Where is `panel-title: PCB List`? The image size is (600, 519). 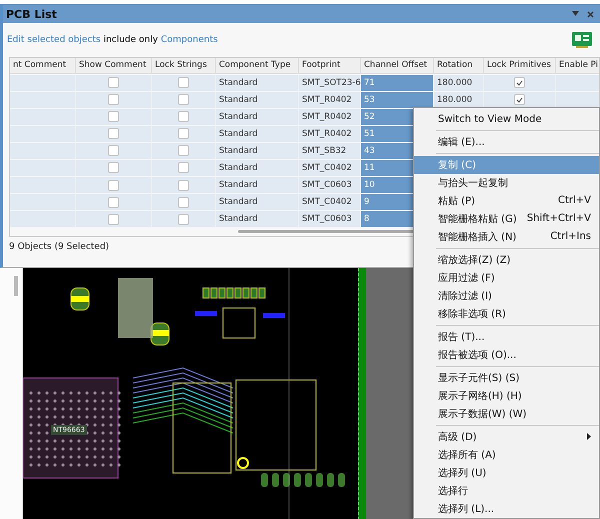 panel-title: PCB List is located at coordinates (31, 14).